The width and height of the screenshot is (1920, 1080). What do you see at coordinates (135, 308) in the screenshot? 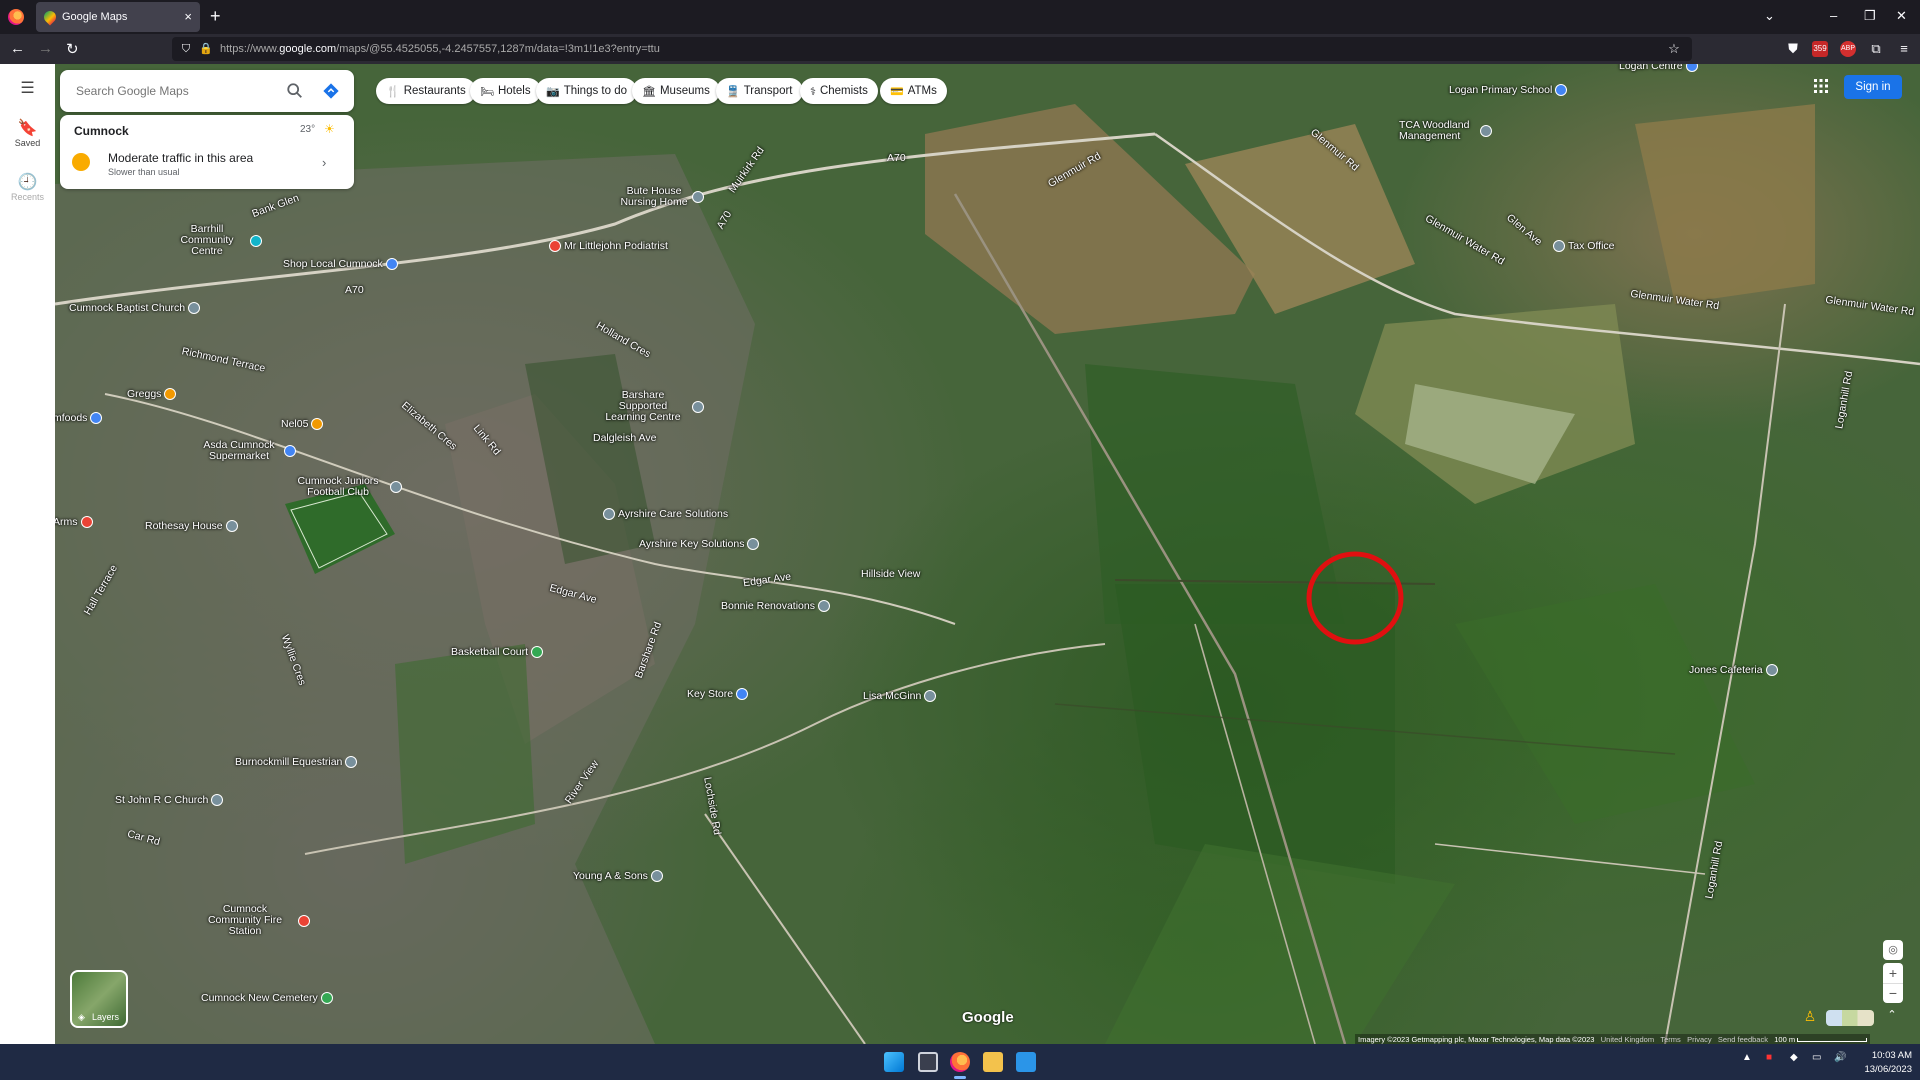
I see `poi-marker: Cumnock Baptist Church` at bounding box center [135, 308].